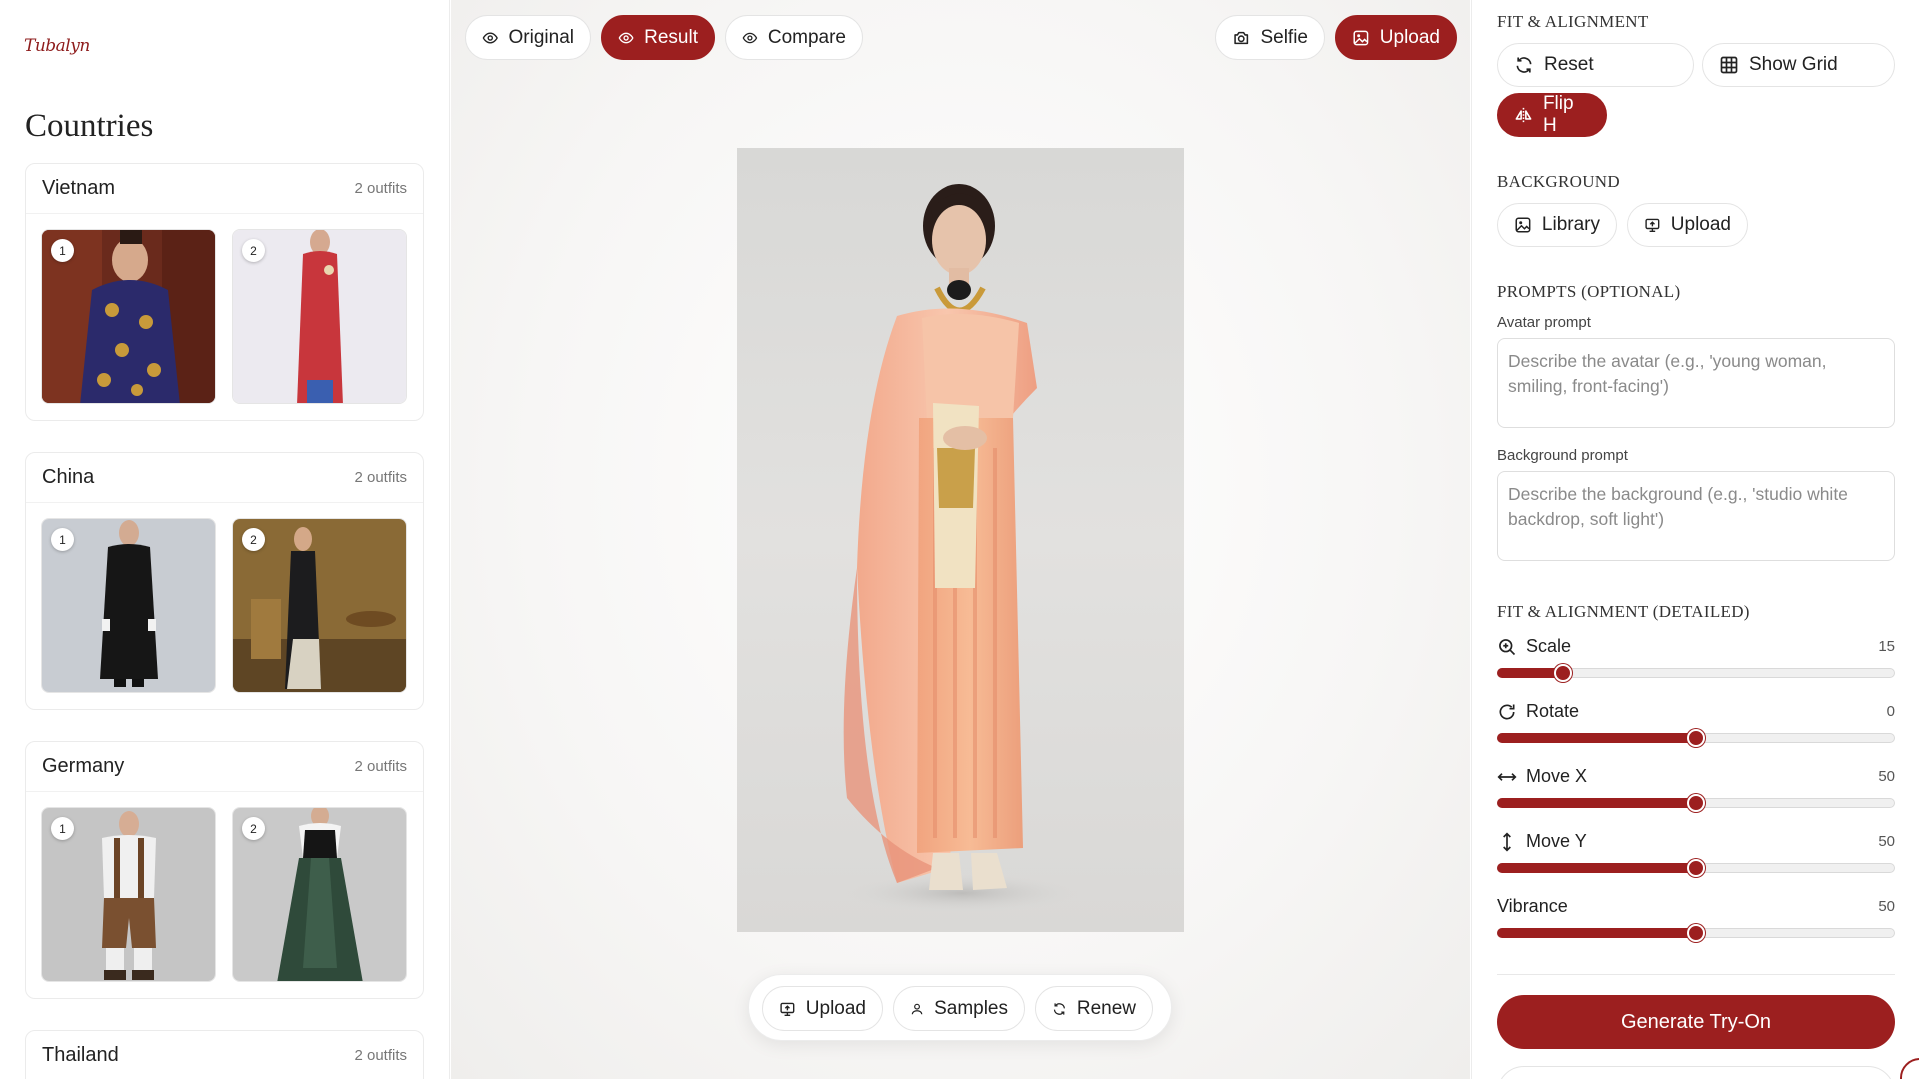 This screenshot has width=1919, height=1079. Describe the element at coordinates (1544, 322) in the screenshot. I see `avatar-prompt-label: Avatar prompt` at that location.